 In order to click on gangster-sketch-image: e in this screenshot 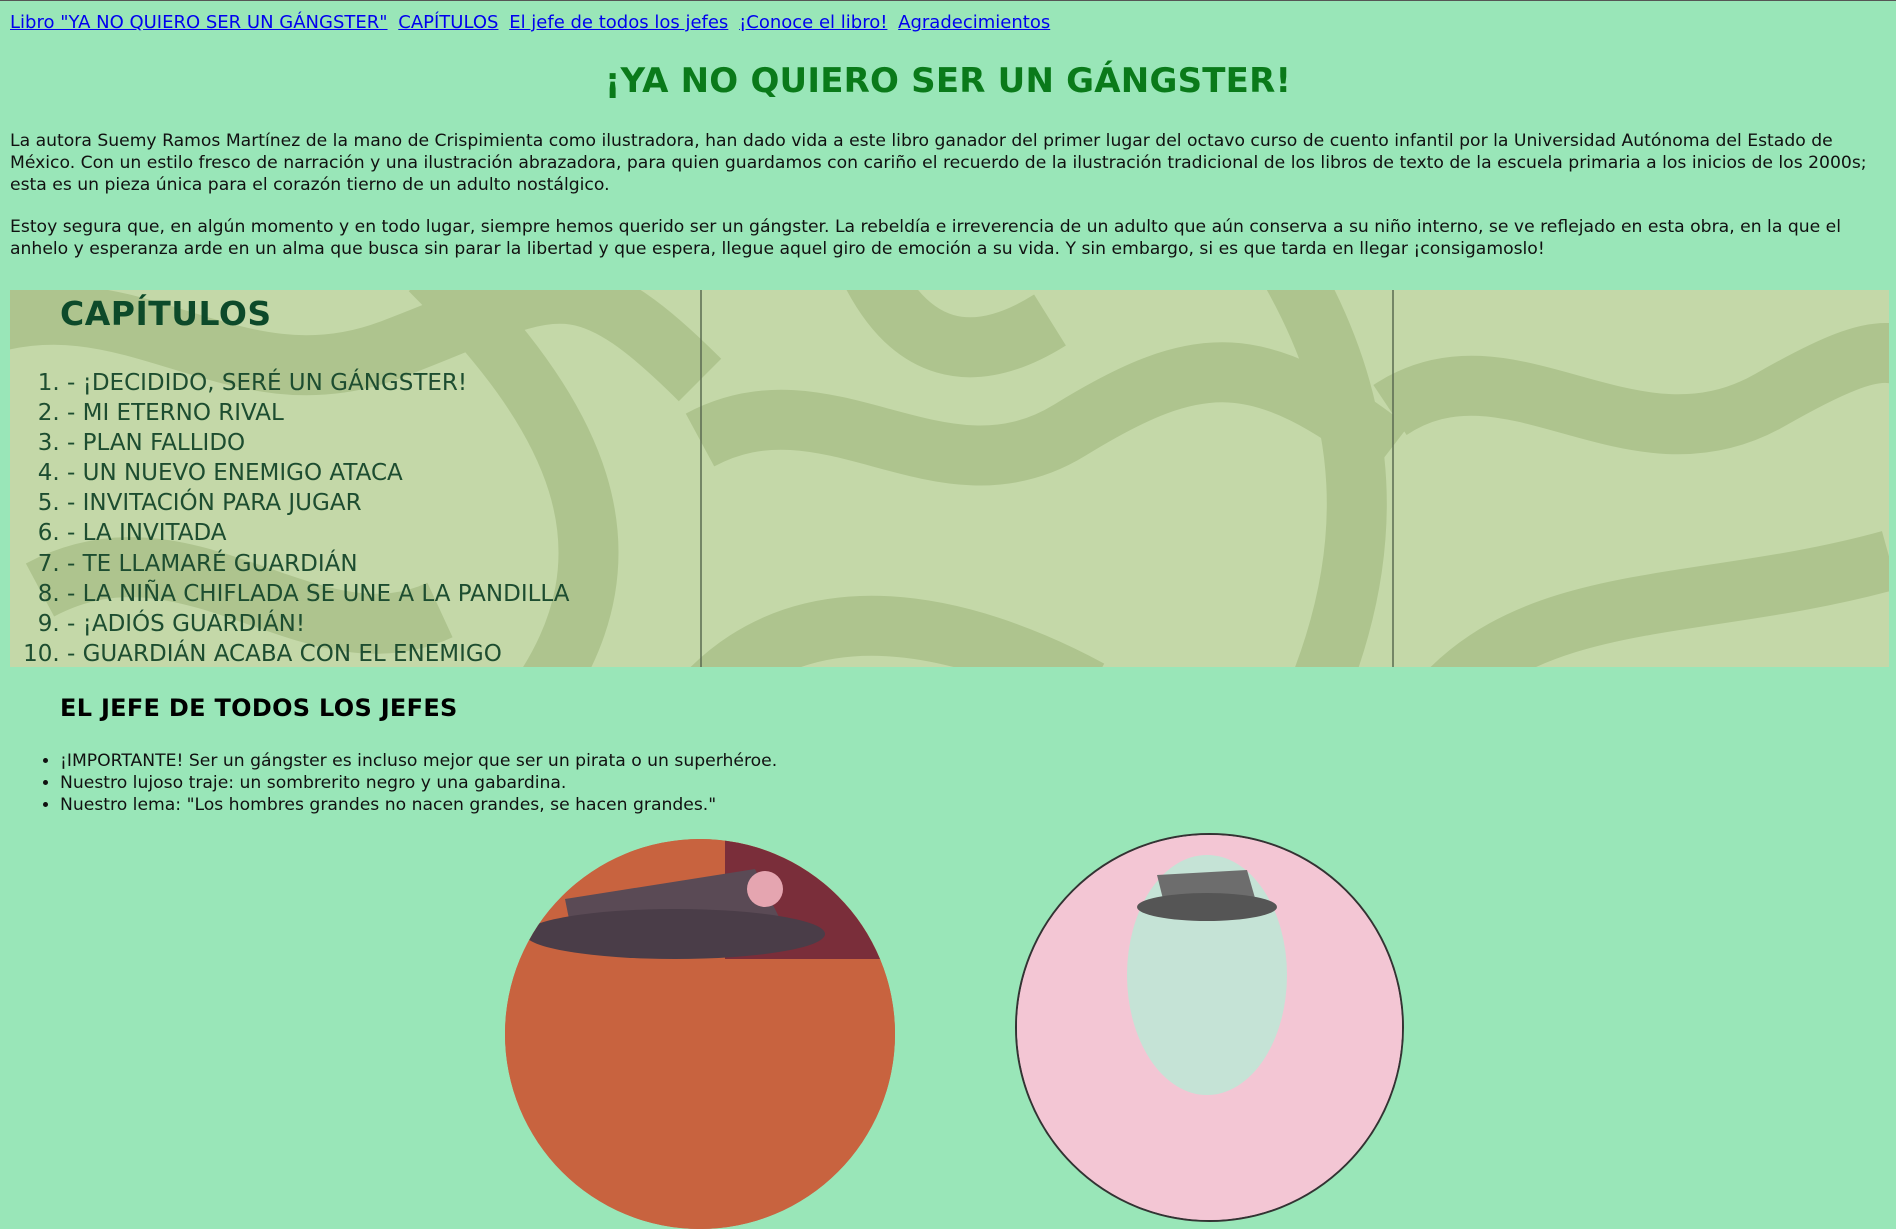, I will do `click(1209, 1027)`.